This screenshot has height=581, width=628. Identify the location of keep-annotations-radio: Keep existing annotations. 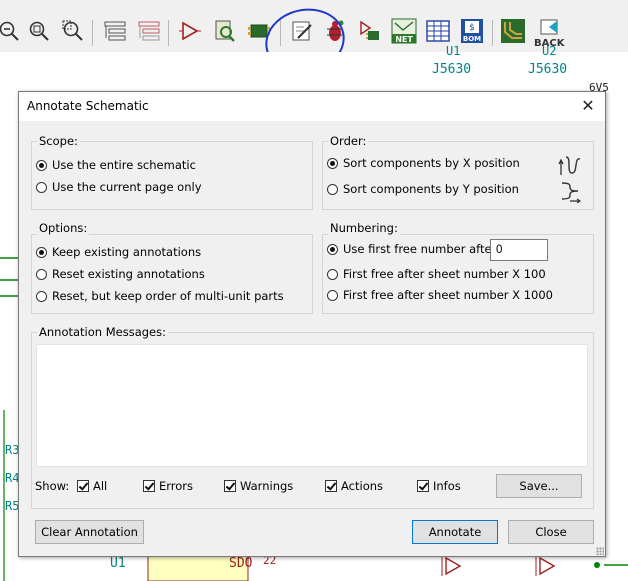
(118, 252).